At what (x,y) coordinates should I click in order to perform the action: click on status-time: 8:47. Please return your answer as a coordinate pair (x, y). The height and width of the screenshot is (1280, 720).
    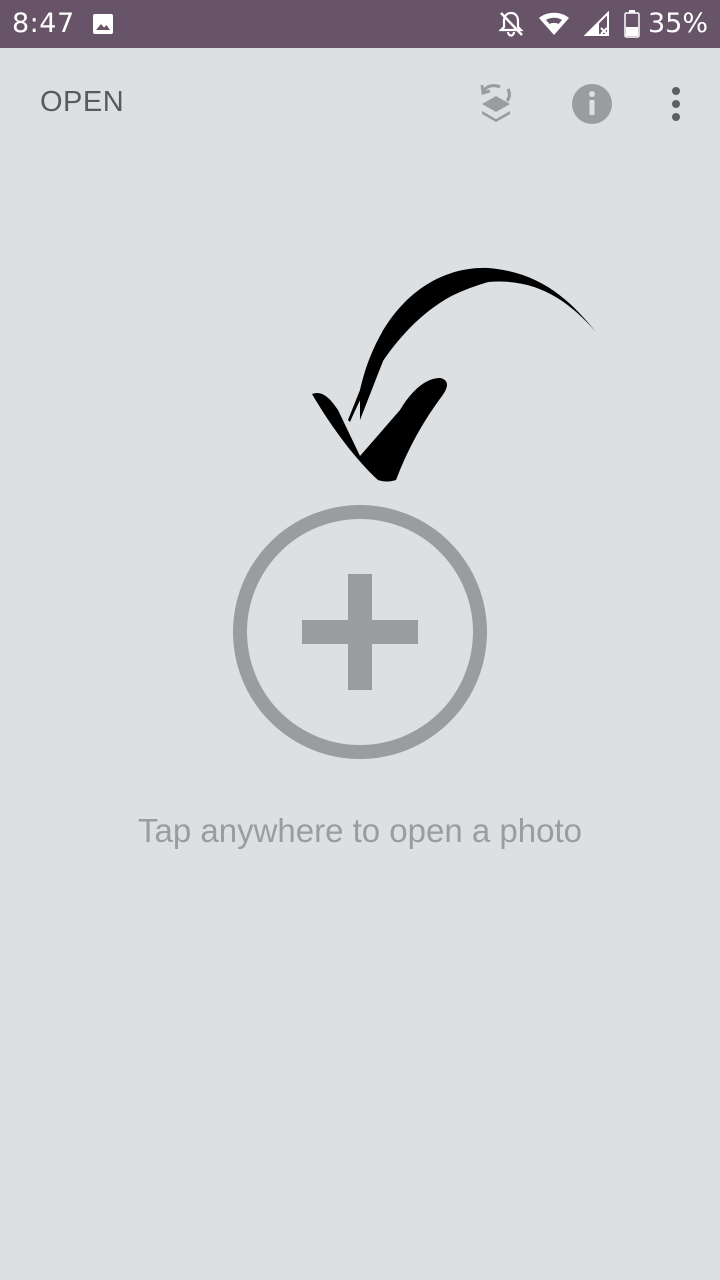
    Looking at the image, I should click on (43, 23).